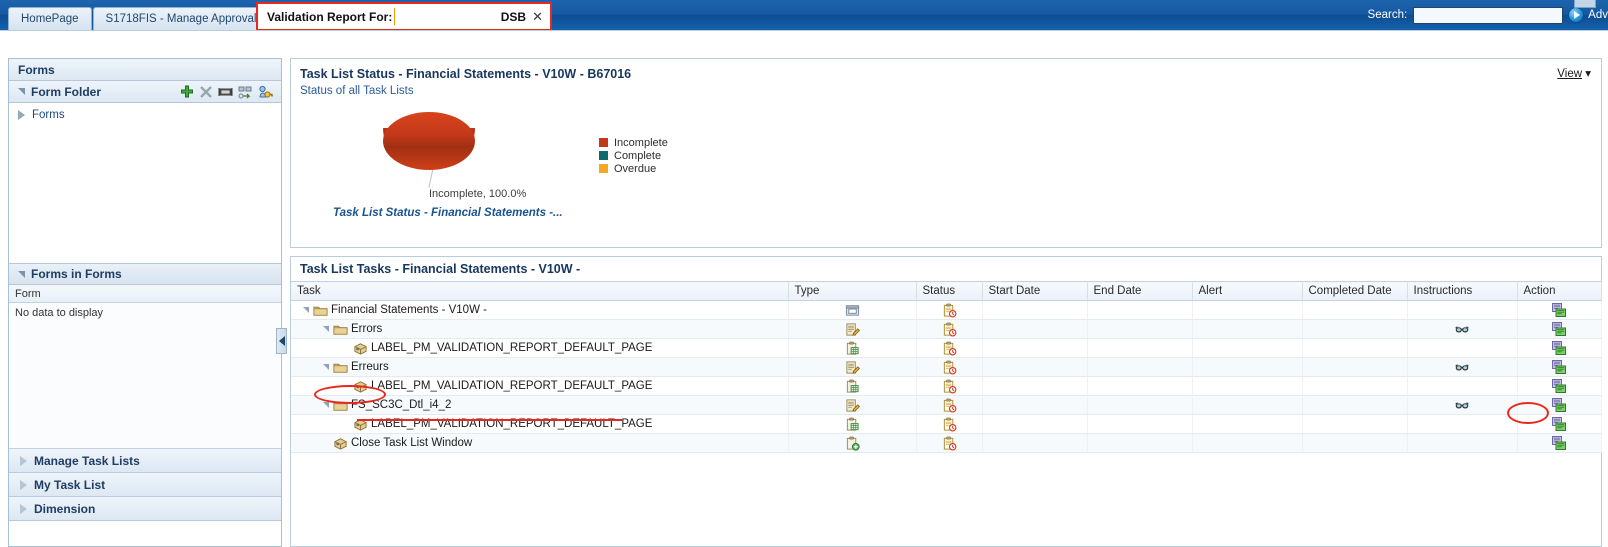 This screenshot has height=547, width=1608. Describe the element at coordinates (148, 115) in the screenshot. I see `tree-node-forms: Forms` at that location.